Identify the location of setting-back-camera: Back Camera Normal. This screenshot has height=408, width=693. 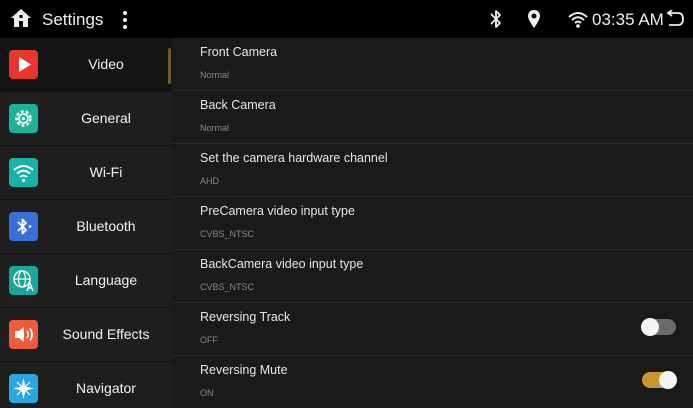
(432, 117).